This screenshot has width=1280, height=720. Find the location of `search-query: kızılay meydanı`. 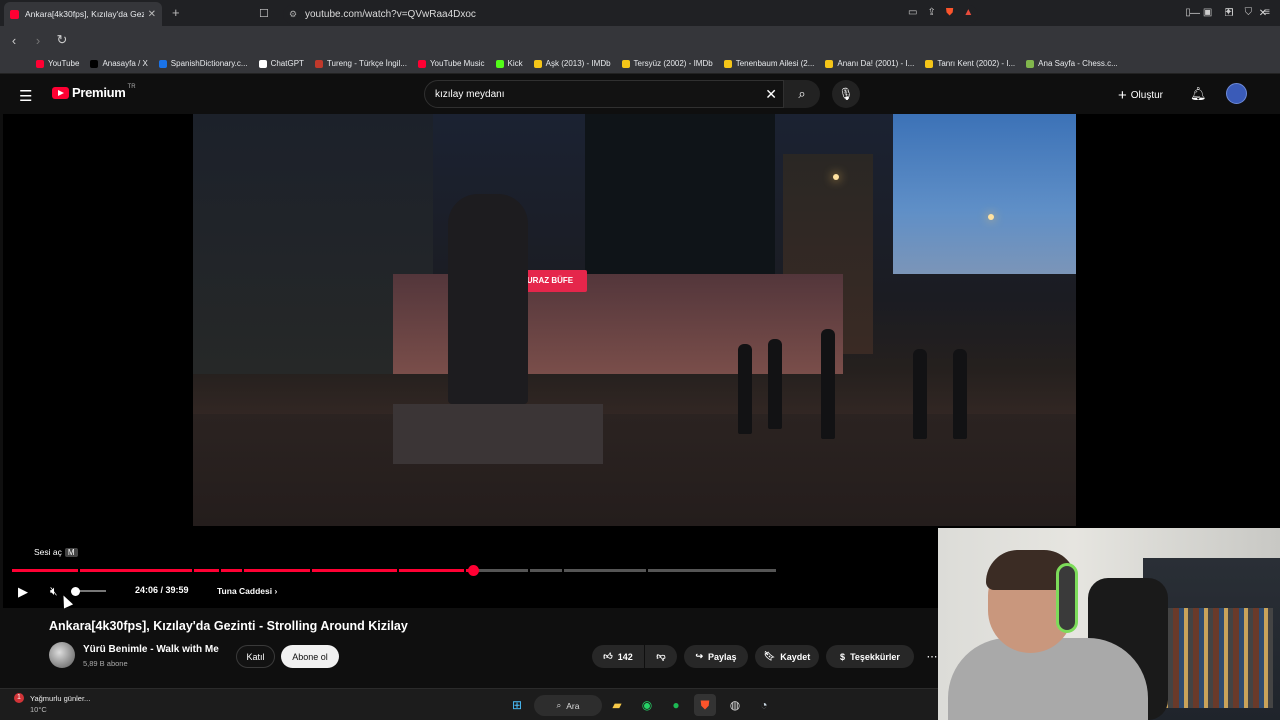

search-query: kızılay meydanı is located at coordinates (470, 94).